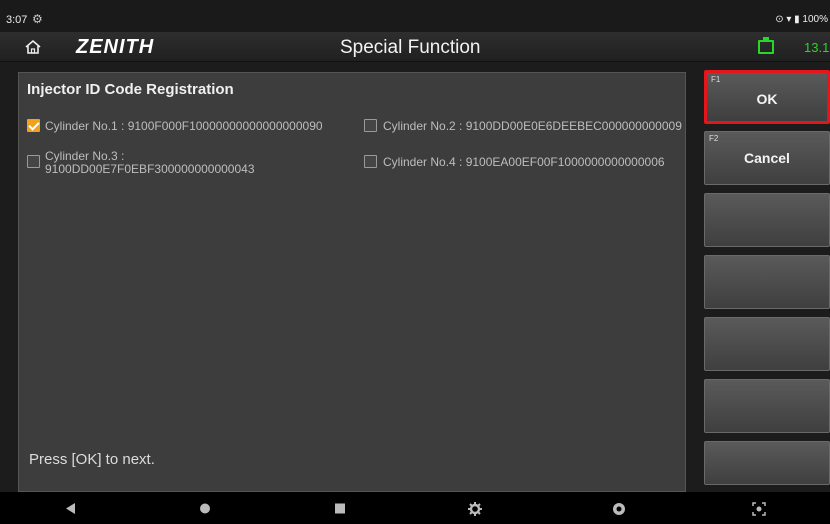  What do you see at coordinates (33, 161) in the screenshot?
I see `cylinder-3-checkbox` at bounding box center [33, 161].